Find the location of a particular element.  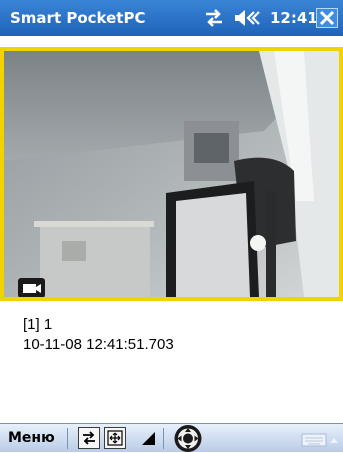

swap-icon is located at coordinates (89, 438).